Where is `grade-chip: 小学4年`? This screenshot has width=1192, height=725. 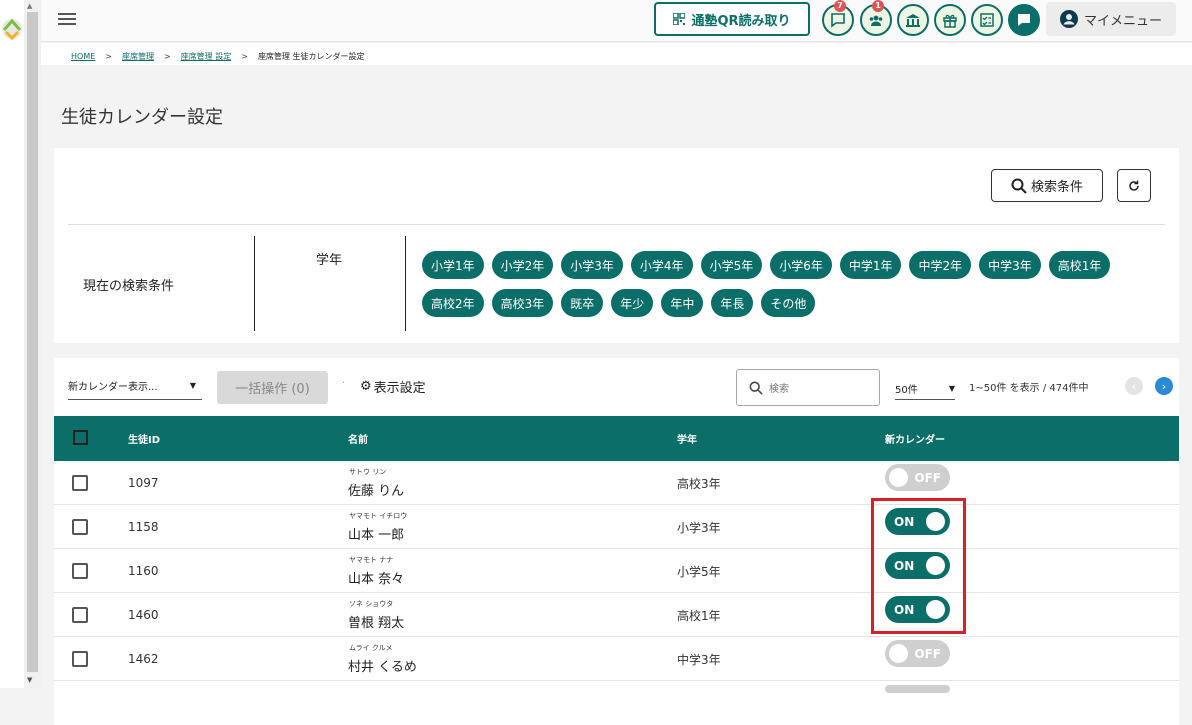 grade-chip: 小学4年 is located at coordinates (661, 265).